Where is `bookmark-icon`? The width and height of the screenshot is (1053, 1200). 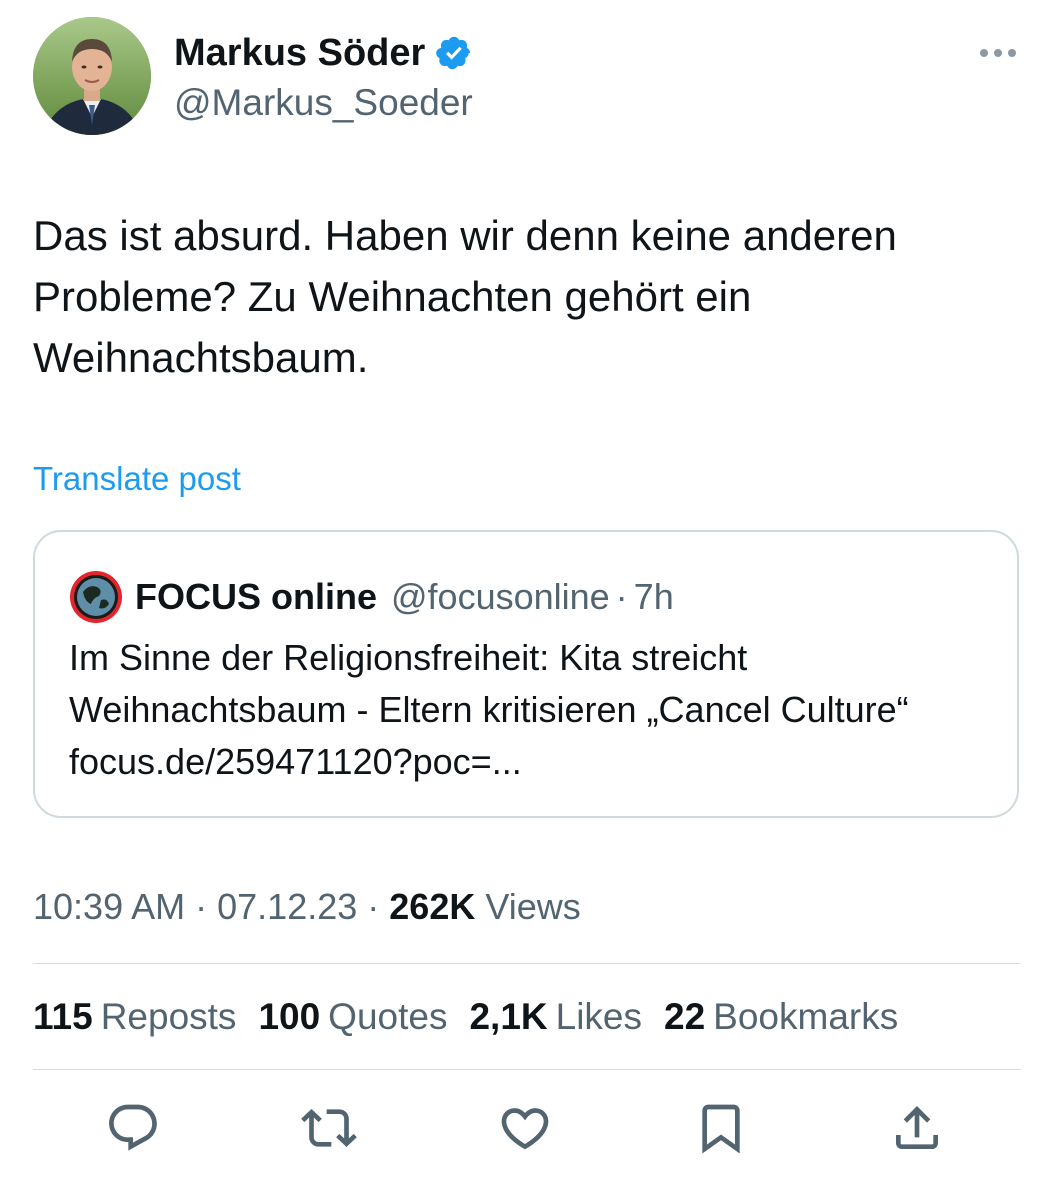
bookmark-icon is located at coordinates (721, 1128).